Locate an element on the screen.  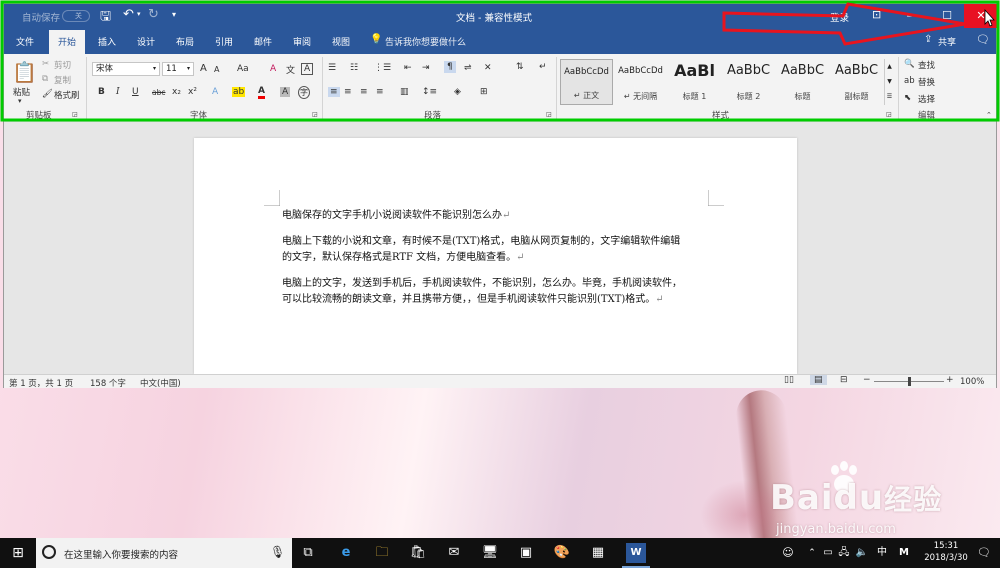
multilevel-list-icon: ⋮☰ is located at coordinates (382, 68).